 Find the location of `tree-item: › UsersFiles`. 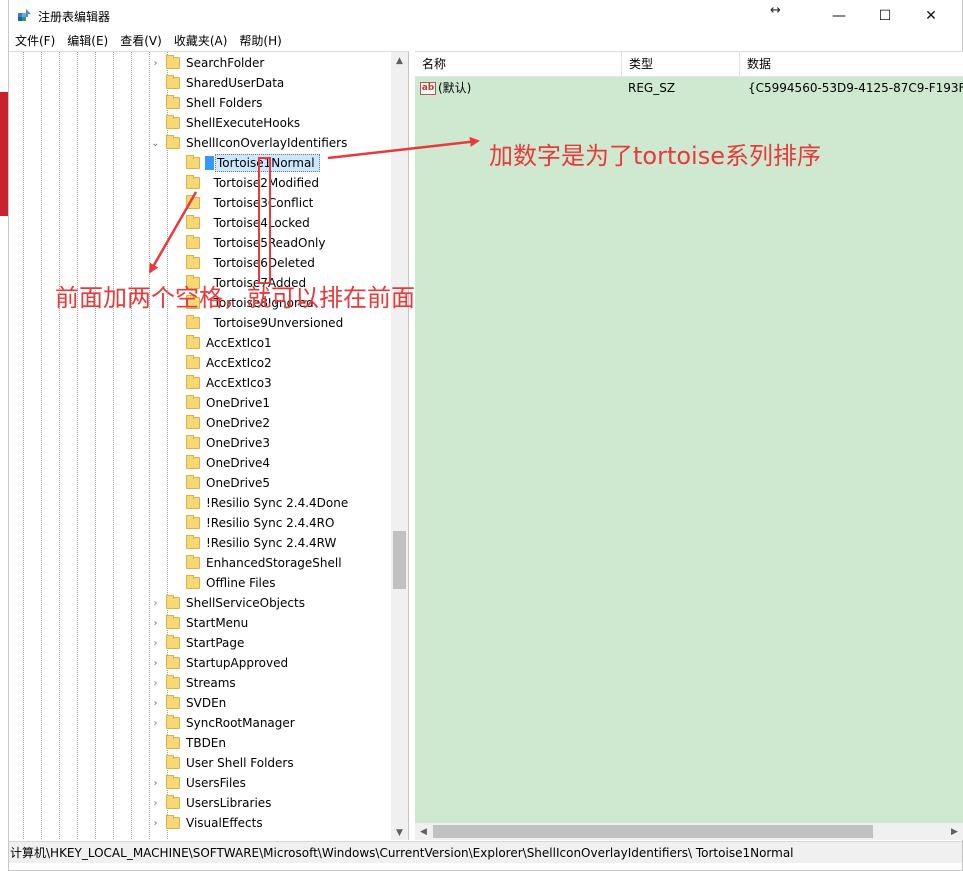

tree-item: › UsersFiles is located at coordinates (200, 783).